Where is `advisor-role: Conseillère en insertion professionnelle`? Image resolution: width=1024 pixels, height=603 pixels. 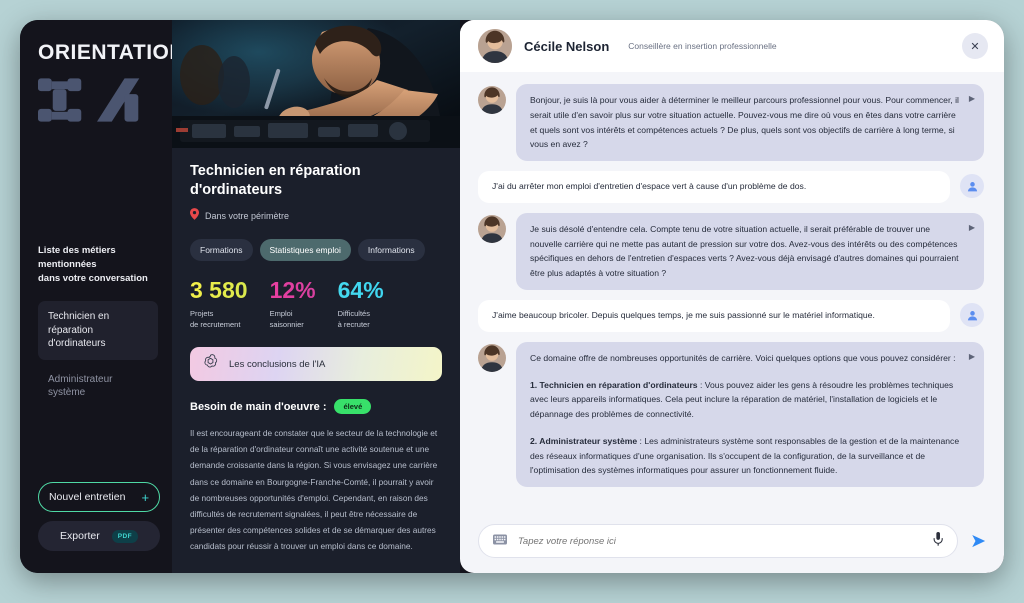
advisor-role: Conseillère en insertion professionnelle is located at coordinates (702, 46).